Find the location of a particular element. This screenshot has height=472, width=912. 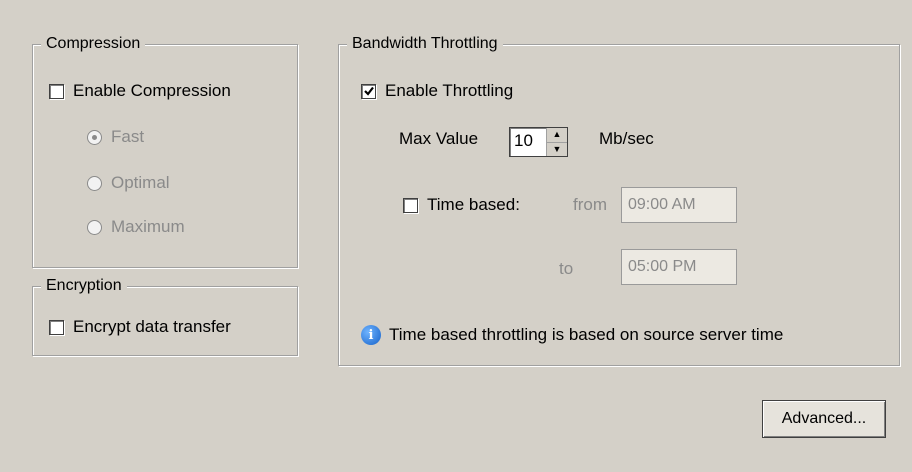

radio-maximum: Maximum is located at coordinates (136, 227).